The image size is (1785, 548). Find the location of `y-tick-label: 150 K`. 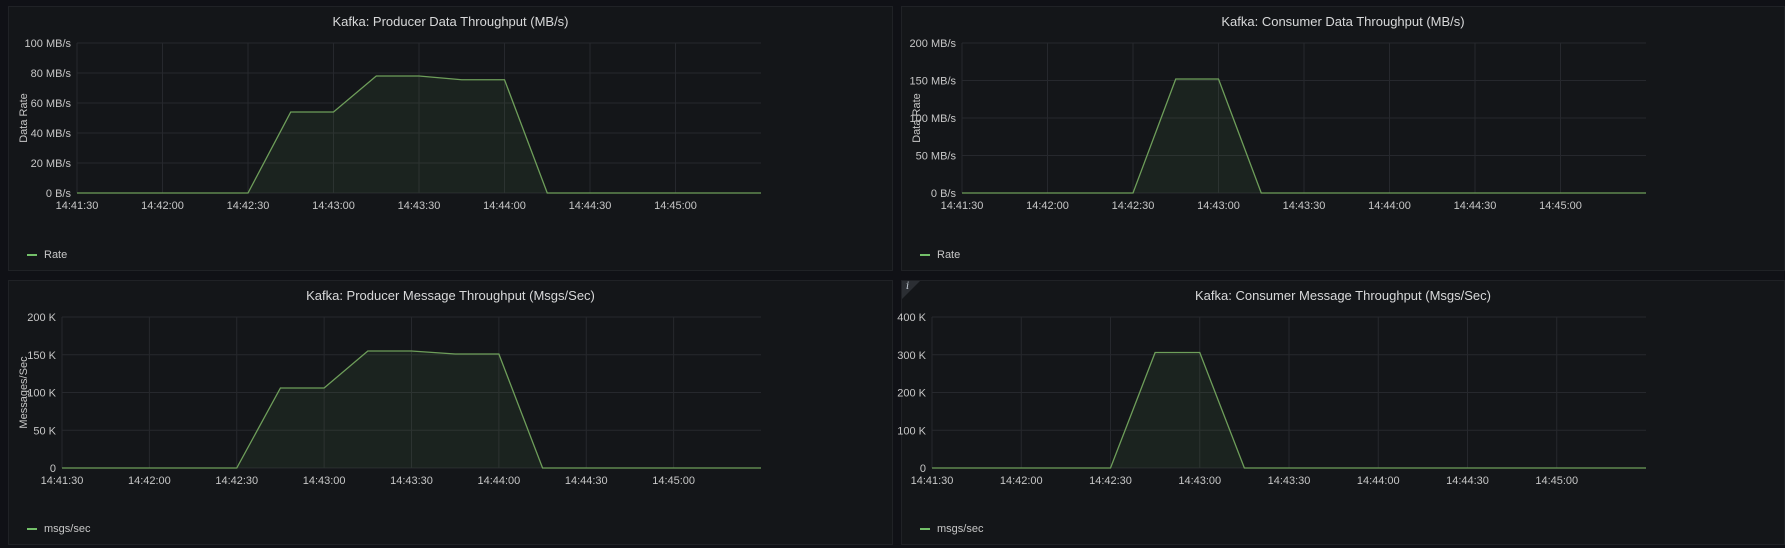

y-tick-label: 150 K is located at coordinates (41, 356).